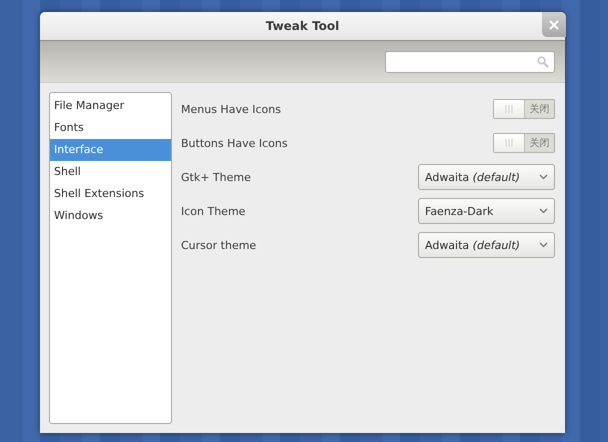 This screenshot has width=608, height=442. Describe the element at coordinates (110, 172) in the screenshot. I see `sidebar-item: Shell` at that location.